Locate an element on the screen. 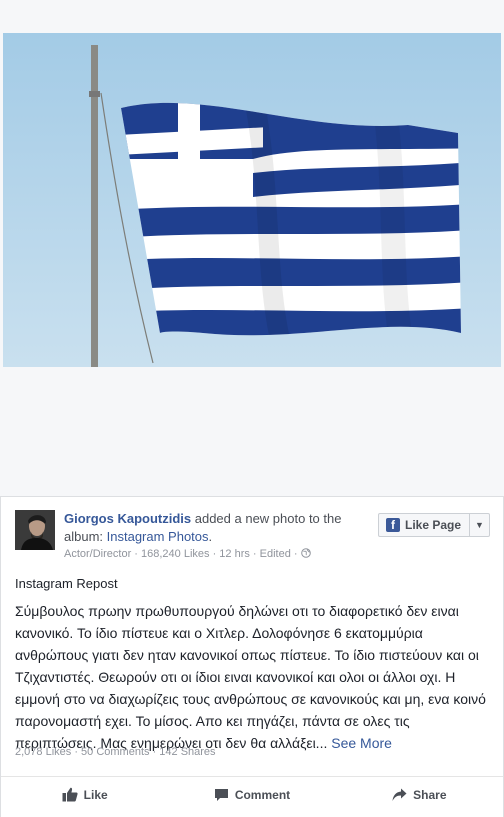  like-label: Like is located at coordinates (95, 794).